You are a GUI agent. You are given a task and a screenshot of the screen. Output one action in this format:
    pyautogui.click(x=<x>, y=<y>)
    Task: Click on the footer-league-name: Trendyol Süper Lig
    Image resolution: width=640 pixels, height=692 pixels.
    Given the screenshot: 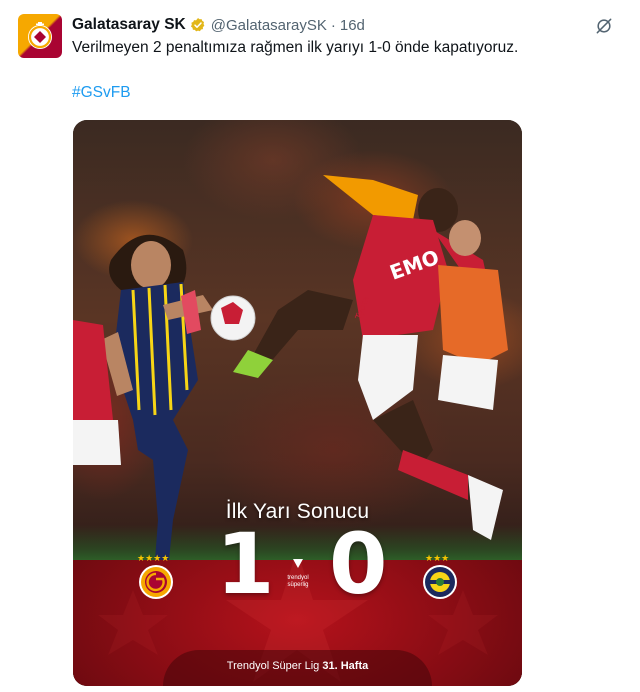 What is the action you would take?
    pyautogui.click(x=273, y=666)
    